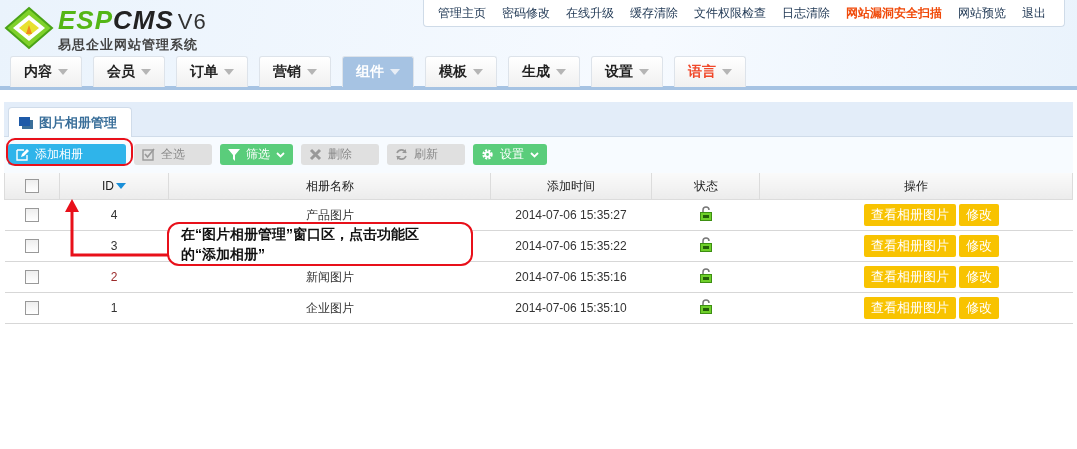  Describe the element at coordinates (256, 154) in the screenshot. I see `toolbar-button: 筛选` at that location.